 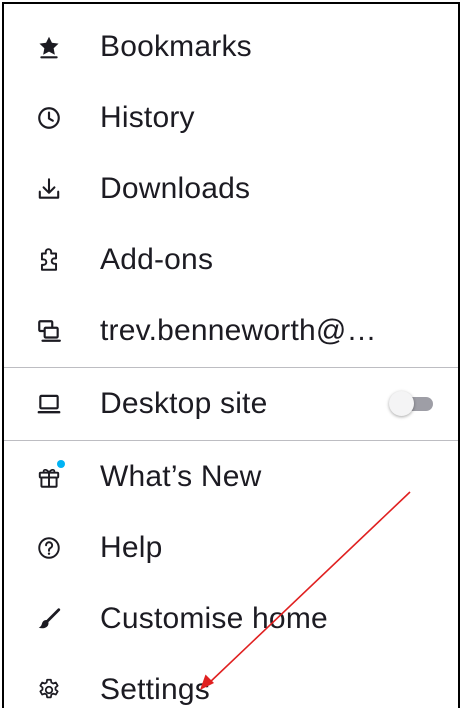 What do you see at coordinates (147, 117) in the screenshot?
I see `menu-item-label: History` at bounding box center [147, 117].